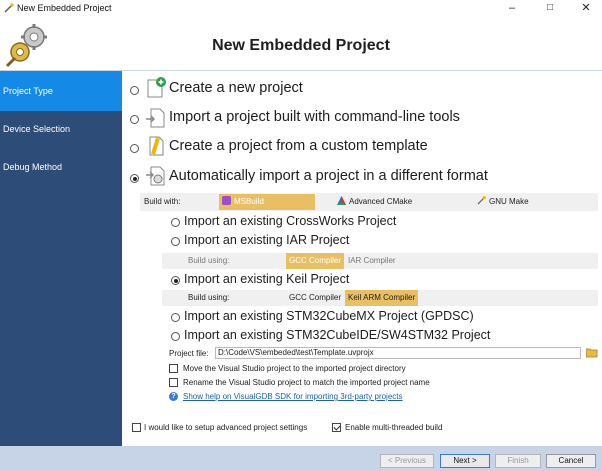  Describe the element at coordinates (173, 368) in the screenshot. I see `move-project-checkbox` at that location.